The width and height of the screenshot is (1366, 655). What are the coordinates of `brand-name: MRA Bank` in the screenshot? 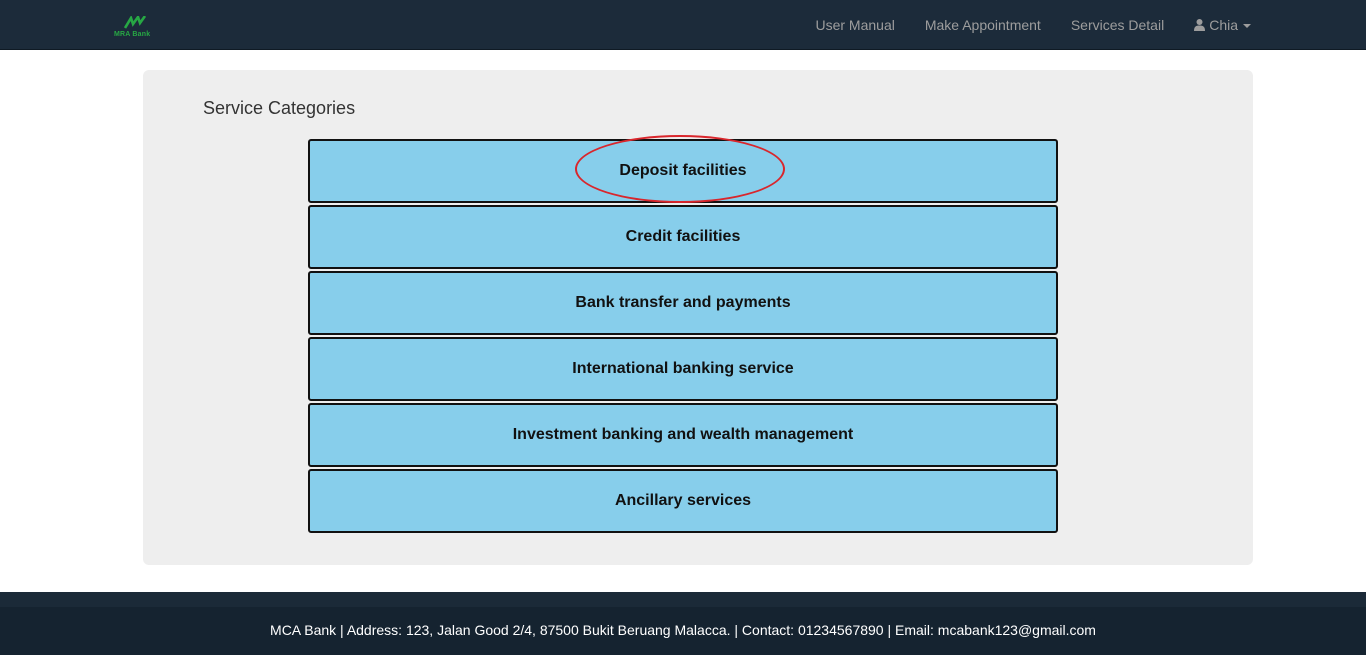 It's located at (132, 34).